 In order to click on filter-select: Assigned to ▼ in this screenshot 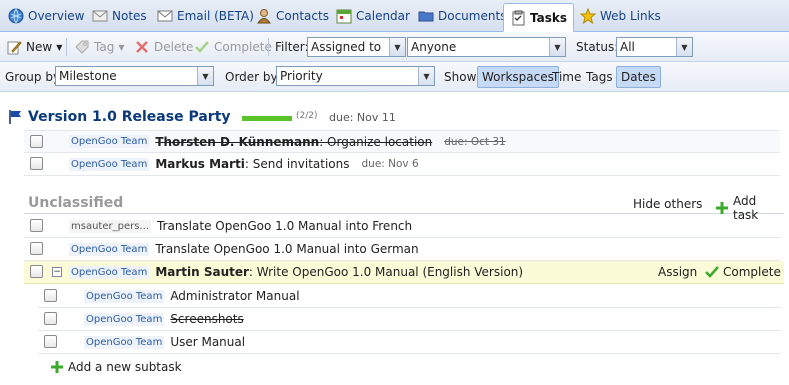, I will do `click(356, 47)`.